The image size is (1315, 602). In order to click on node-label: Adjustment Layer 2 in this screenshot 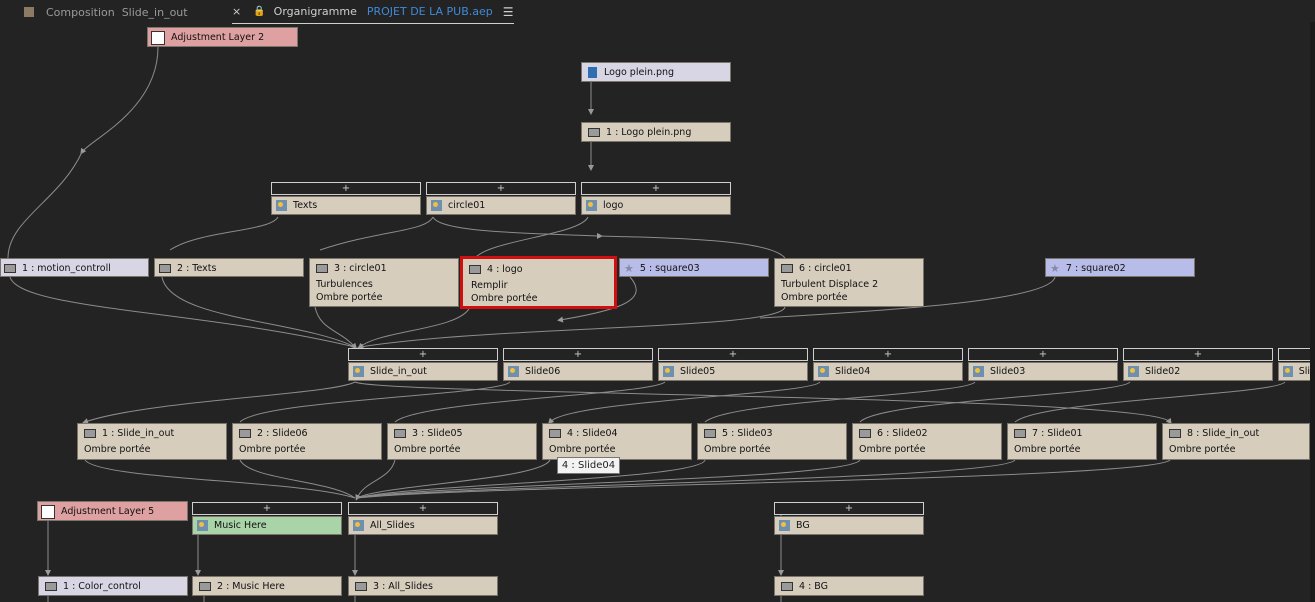, I will do `click(218, 37)`.